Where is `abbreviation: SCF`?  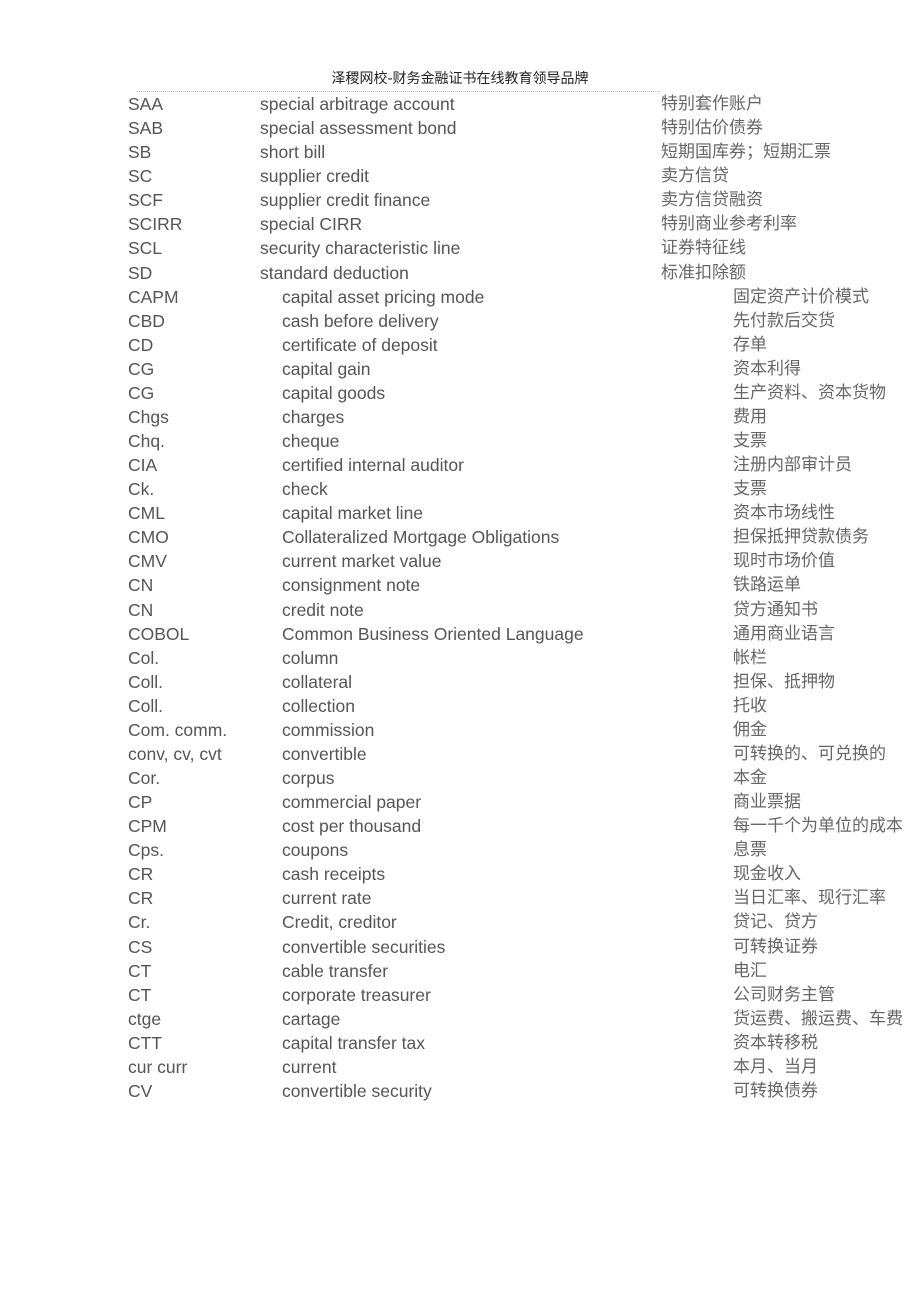 abbreviation: SCF is located at coordinates (145, 200).